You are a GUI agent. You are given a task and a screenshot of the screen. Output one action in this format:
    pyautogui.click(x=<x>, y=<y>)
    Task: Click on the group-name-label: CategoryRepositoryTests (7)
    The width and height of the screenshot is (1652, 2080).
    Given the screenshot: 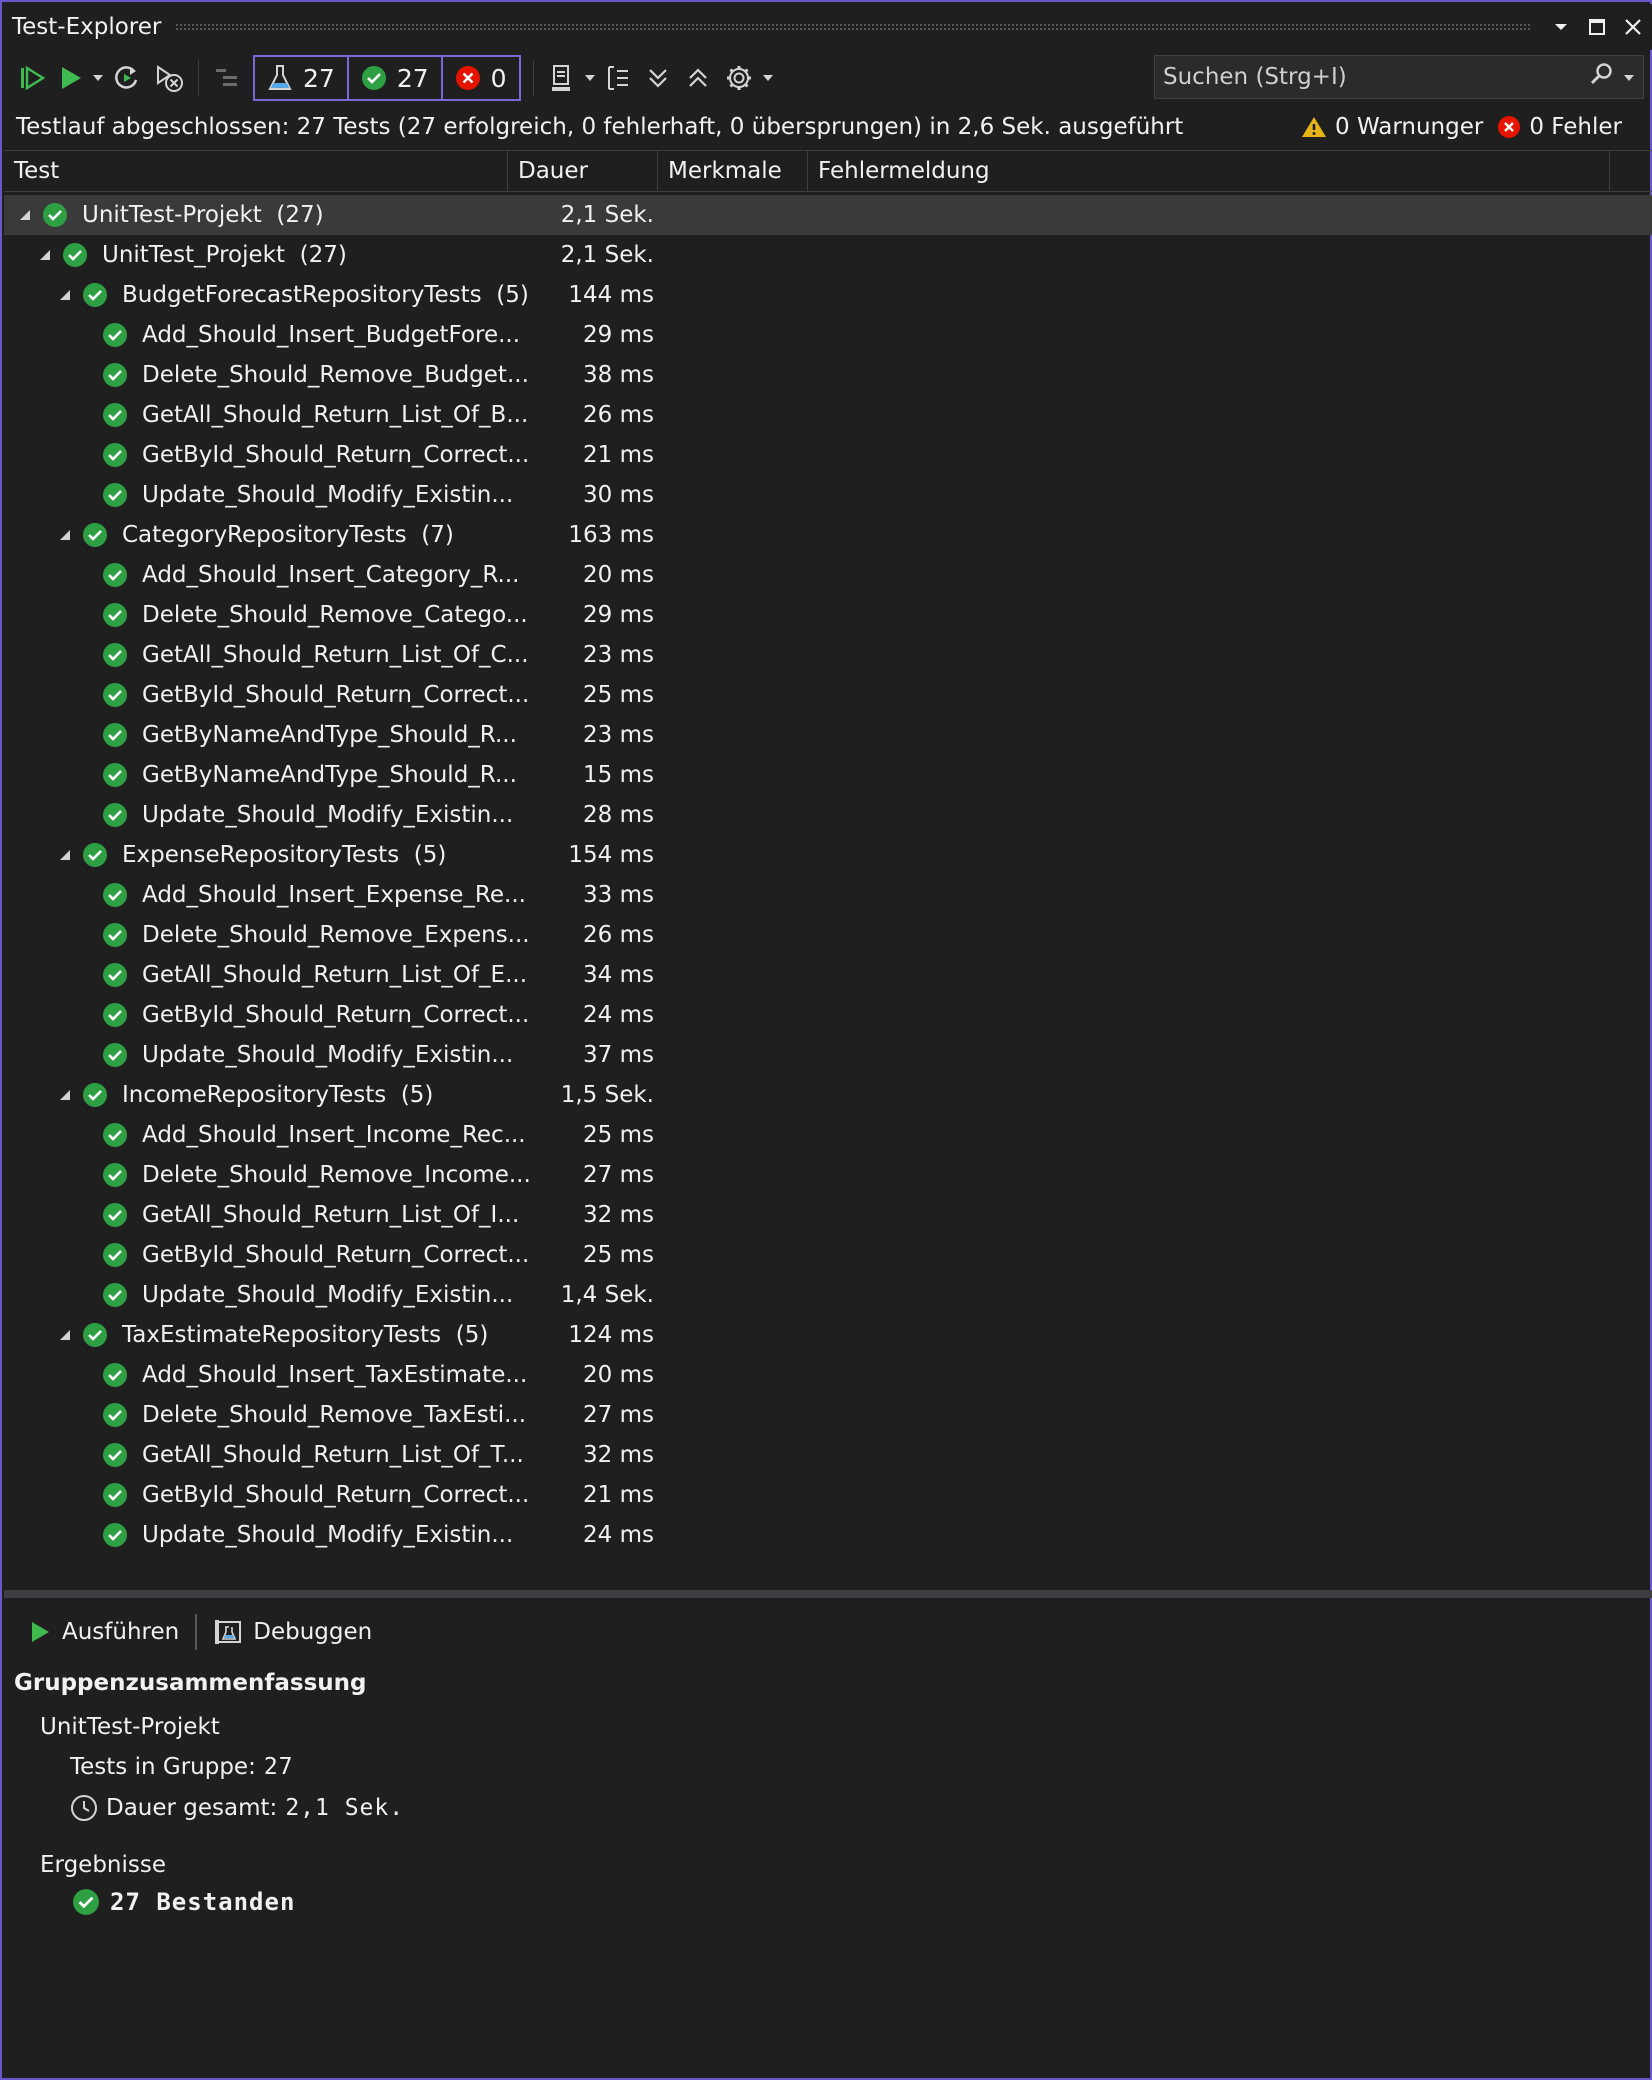 What is the action you would take?
    pyautogui.click(x=288, y=535)
    